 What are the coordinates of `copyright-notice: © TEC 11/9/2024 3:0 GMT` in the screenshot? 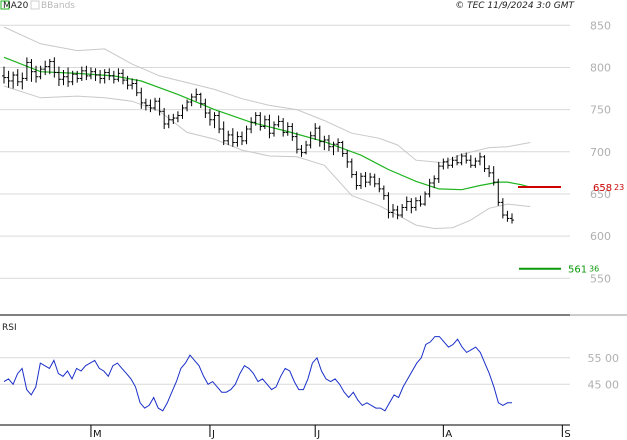 It's located at (515, 6).